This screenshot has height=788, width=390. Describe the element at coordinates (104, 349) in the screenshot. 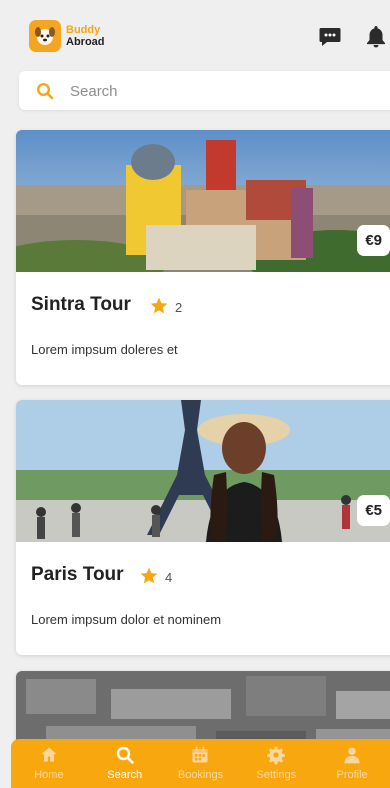

I see `tour-description: Lorem impsum doleres et` at that location.